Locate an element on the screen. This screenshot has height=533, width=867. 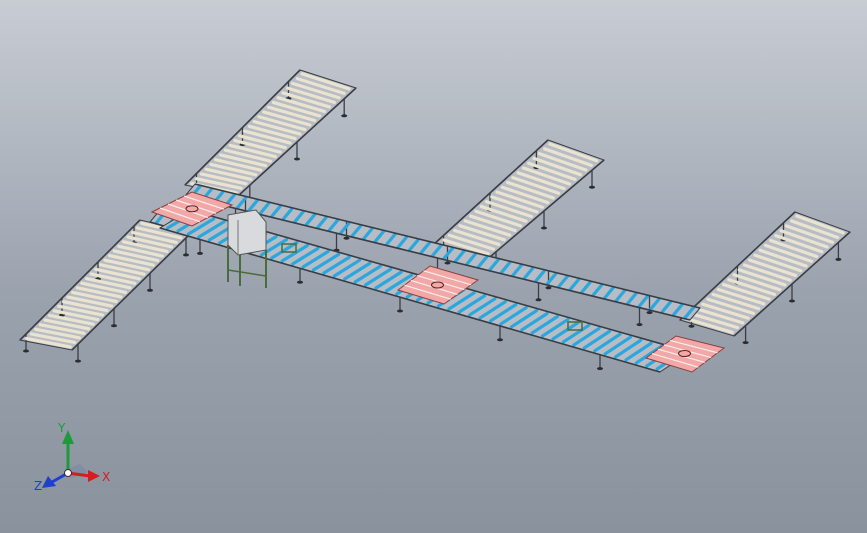
x-axis-arrow is located at coordinates (94, 476).